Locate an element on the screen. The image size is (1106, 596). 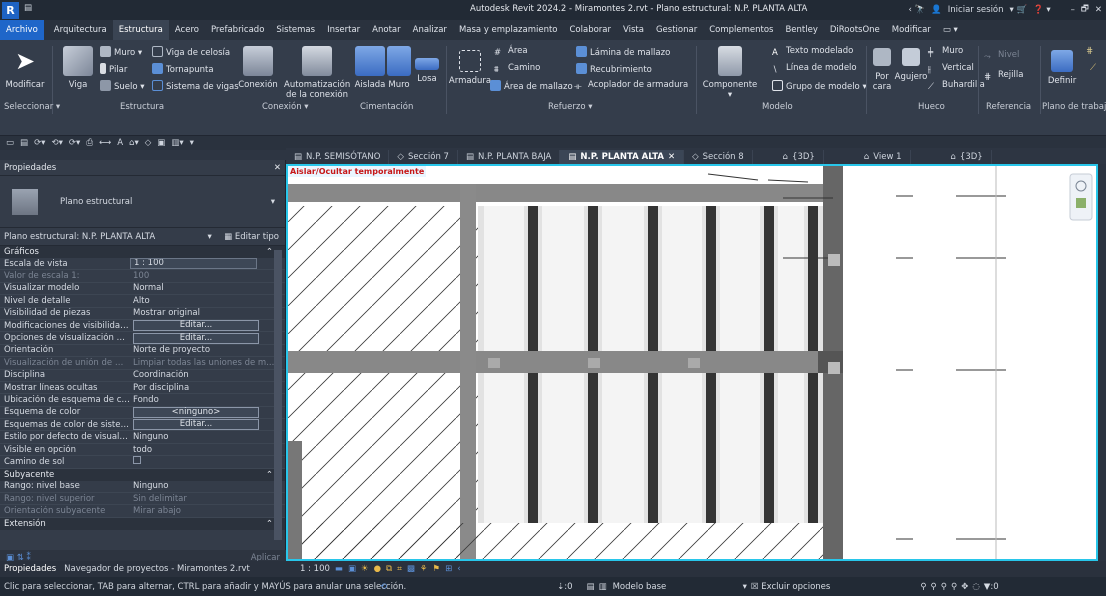
sun-path-icon: ☀ is located at coordinates (365, 569).